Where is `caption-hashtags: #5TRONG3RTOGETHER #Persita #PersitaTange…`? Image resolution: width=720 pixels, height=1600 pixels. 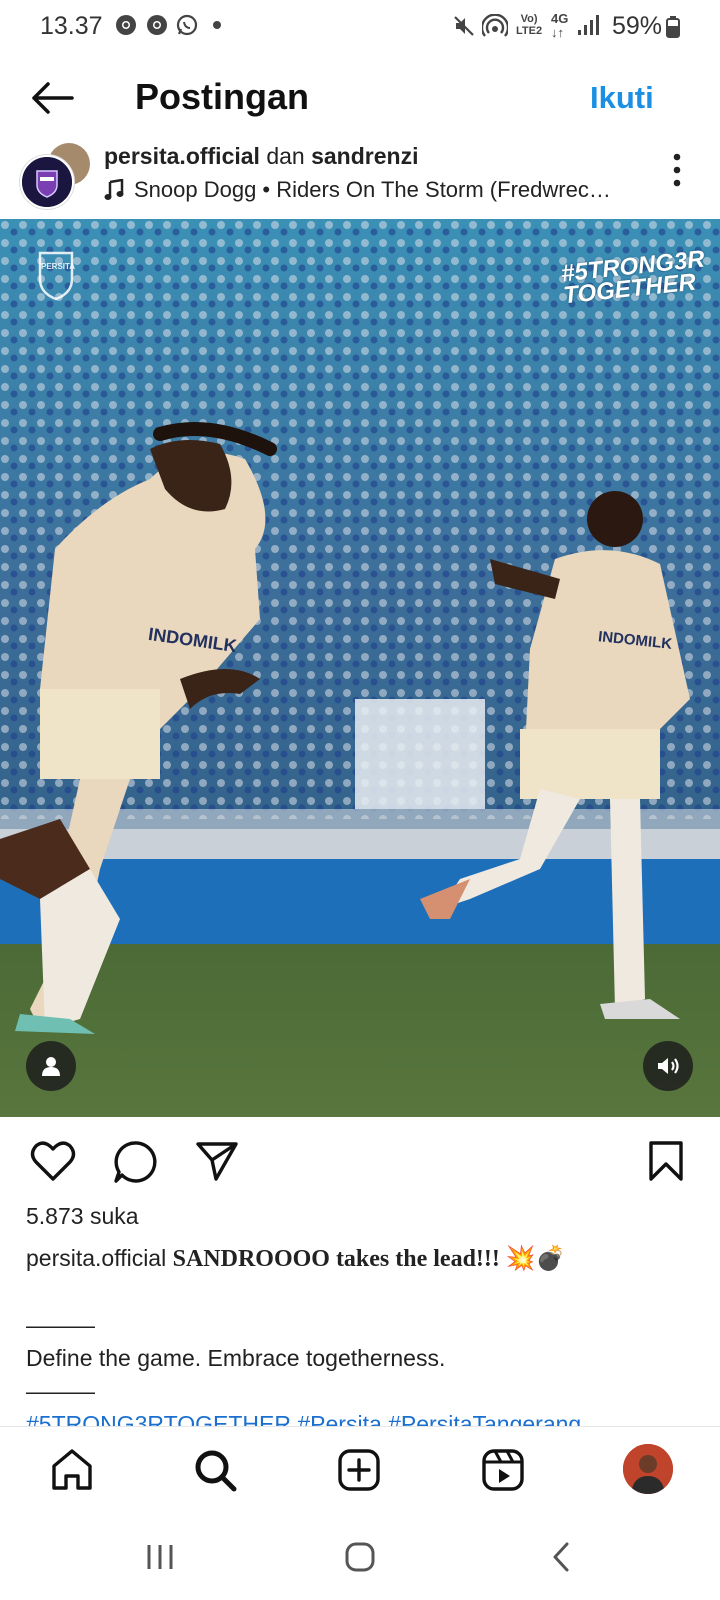
caption-hashtags: #5TRONG3RTOGETHER #Persita #PersitaTange… is located at coordinates (366, 1417).